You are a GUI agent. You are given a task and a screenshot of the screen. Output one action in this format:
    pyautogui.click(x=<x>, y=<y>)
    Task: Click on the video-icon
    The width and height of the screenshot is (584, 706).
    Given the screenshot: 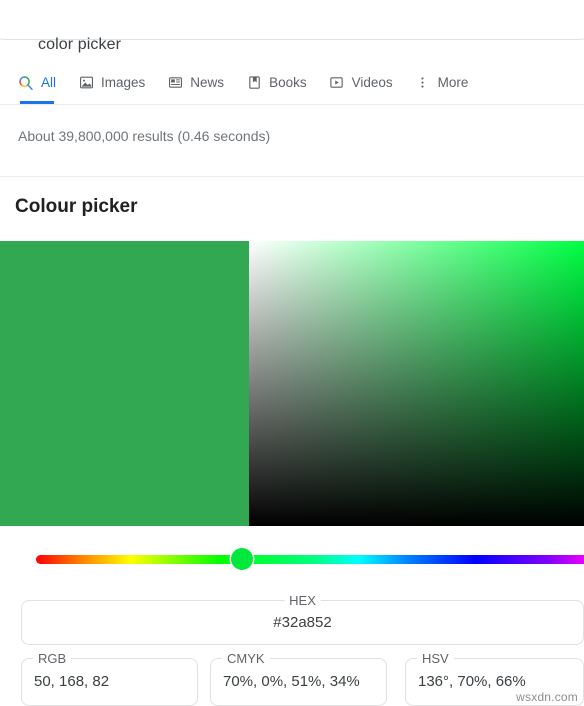 What is the action you would take?
    pyautogui.click(x=337, y=83)
    